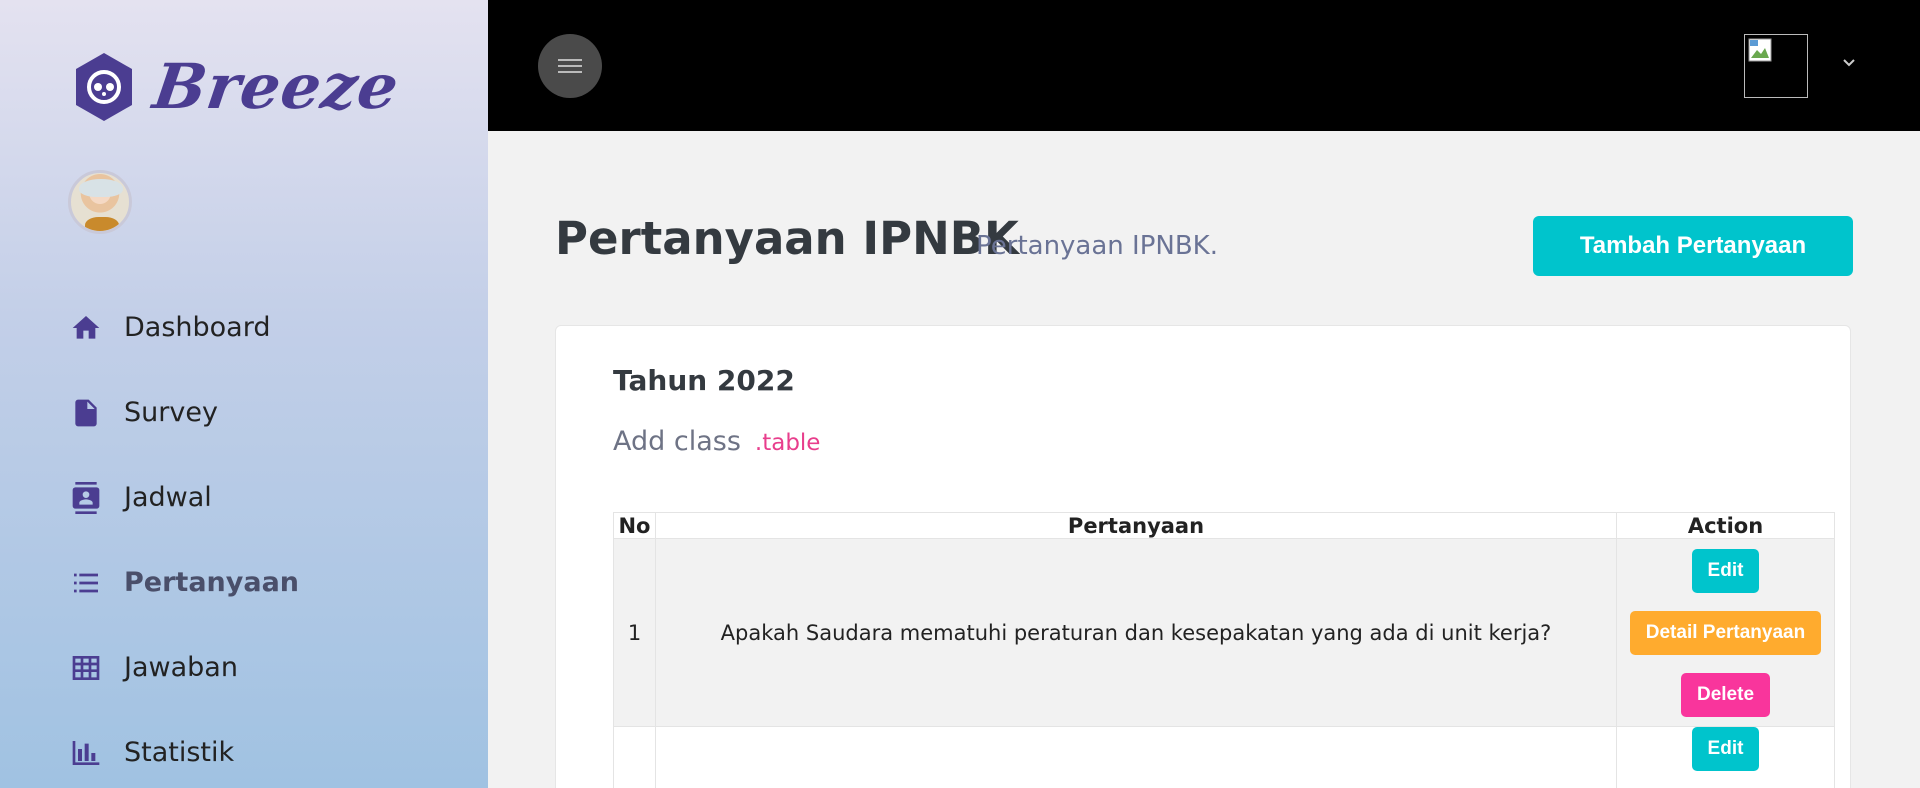 The width and height of the screenshot is (1920, 788). I want to click on contact-book-icon, so click(86, 498).